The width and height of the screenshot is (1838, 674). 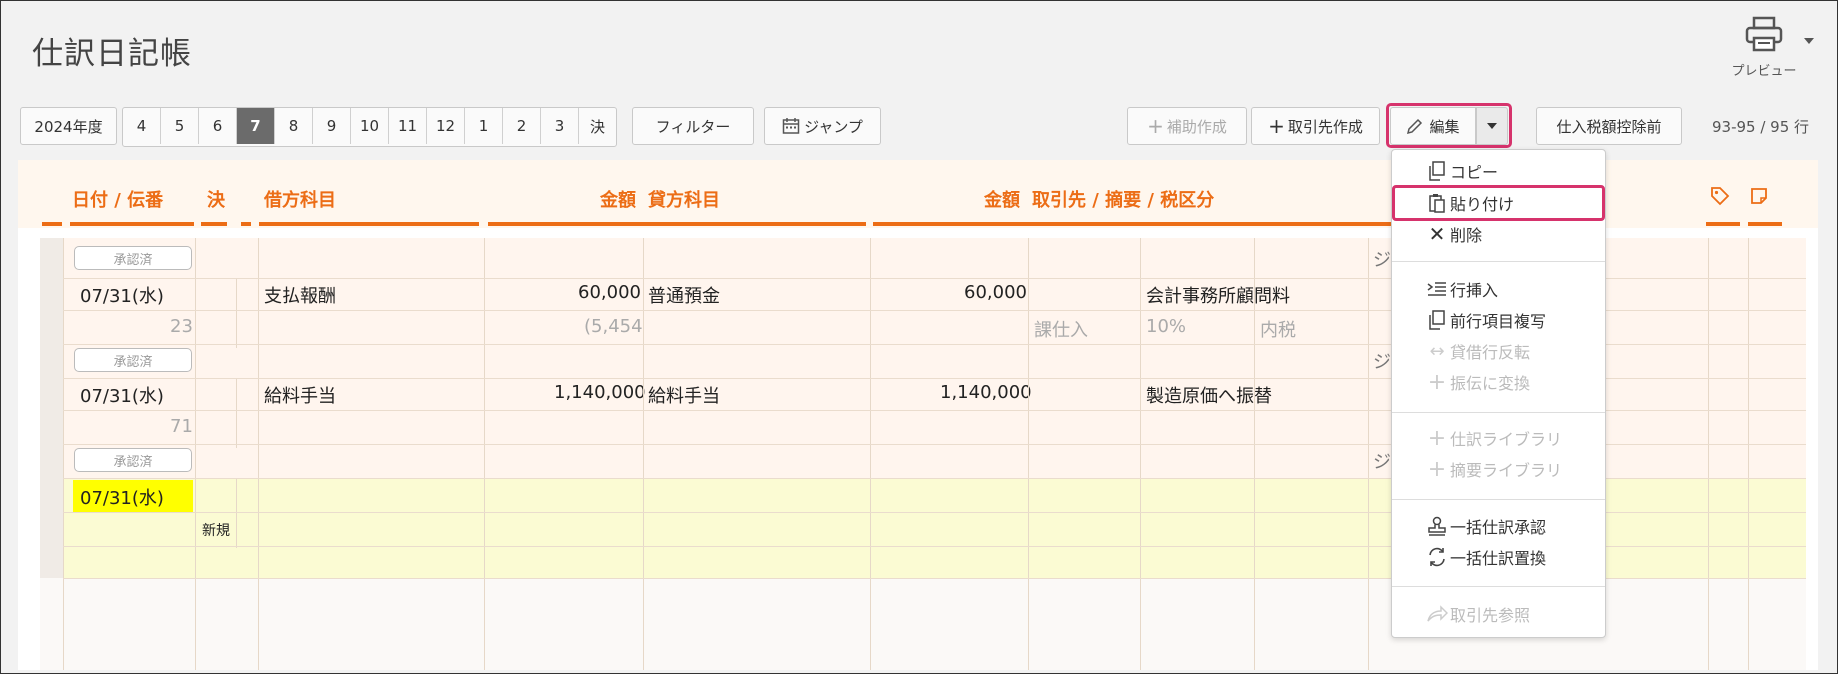 What do you see at coordinates (1498, 382) in the screenshot?
I see `menu-item-convert-transfer: + 振伝に変換` at bounding box center [1498, 382].